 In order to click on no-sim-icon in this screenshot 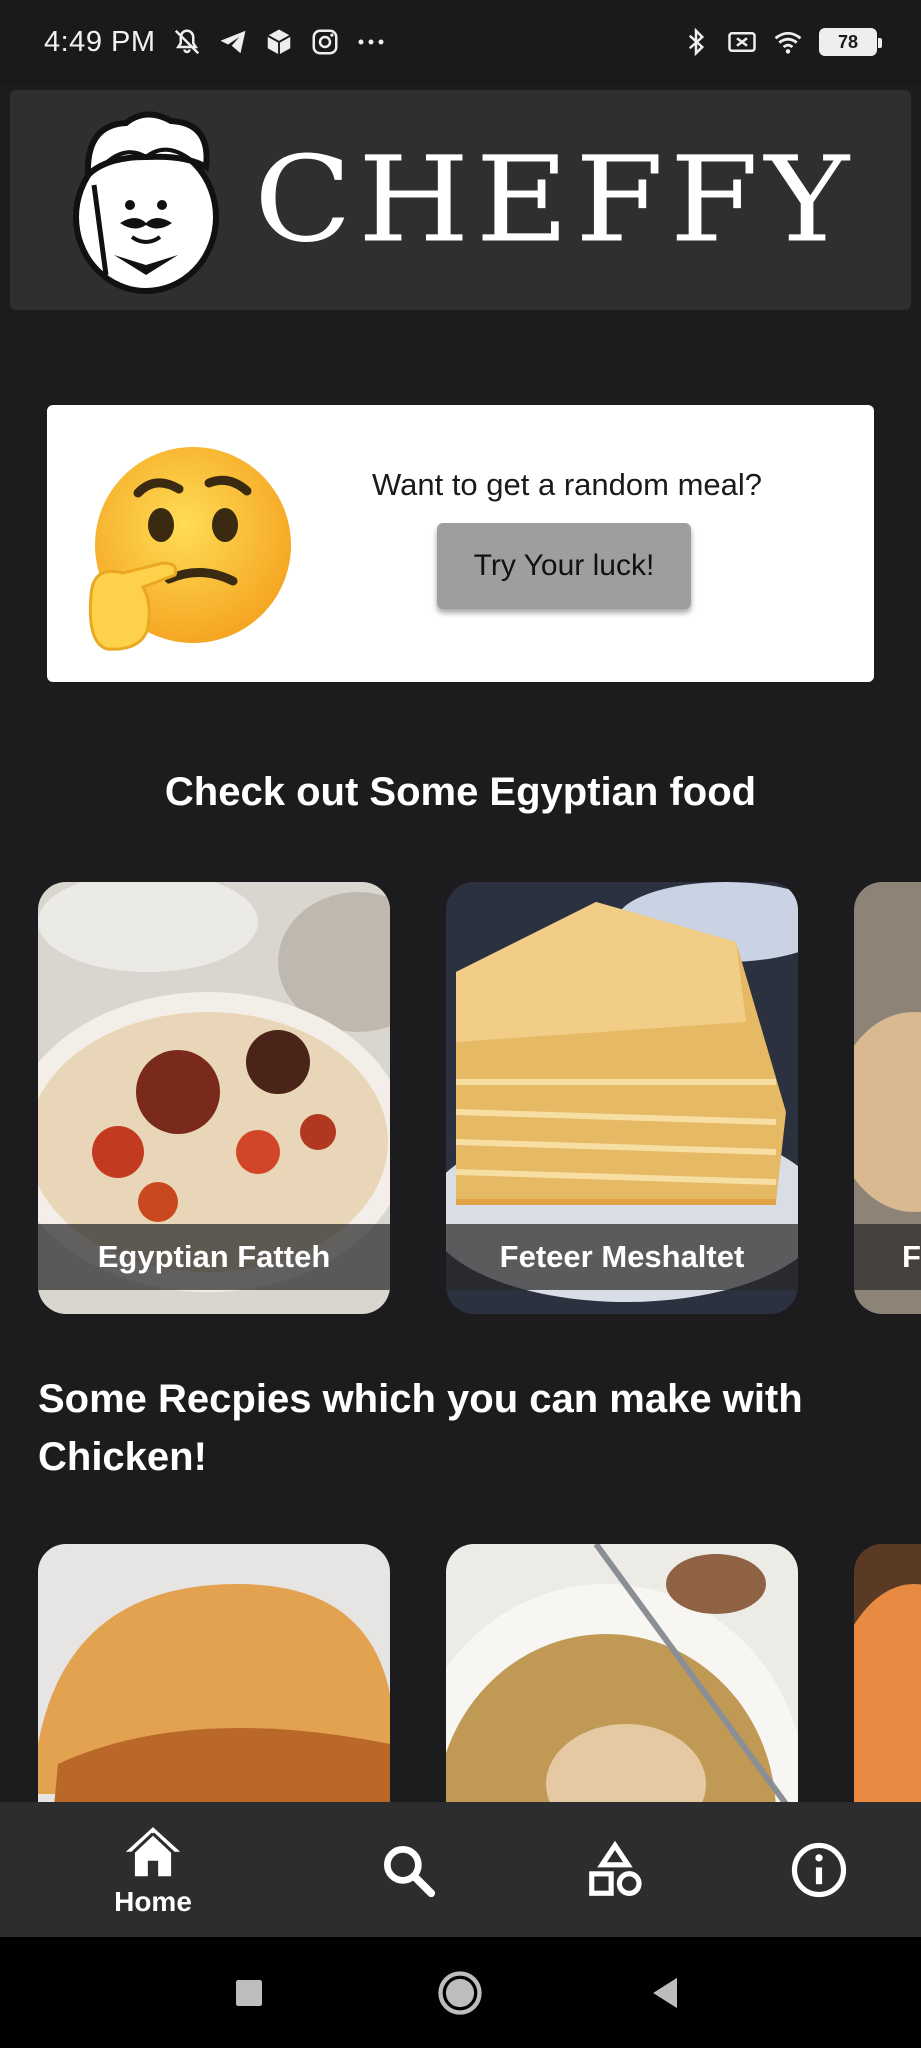, I will do `click(742, 42)`.